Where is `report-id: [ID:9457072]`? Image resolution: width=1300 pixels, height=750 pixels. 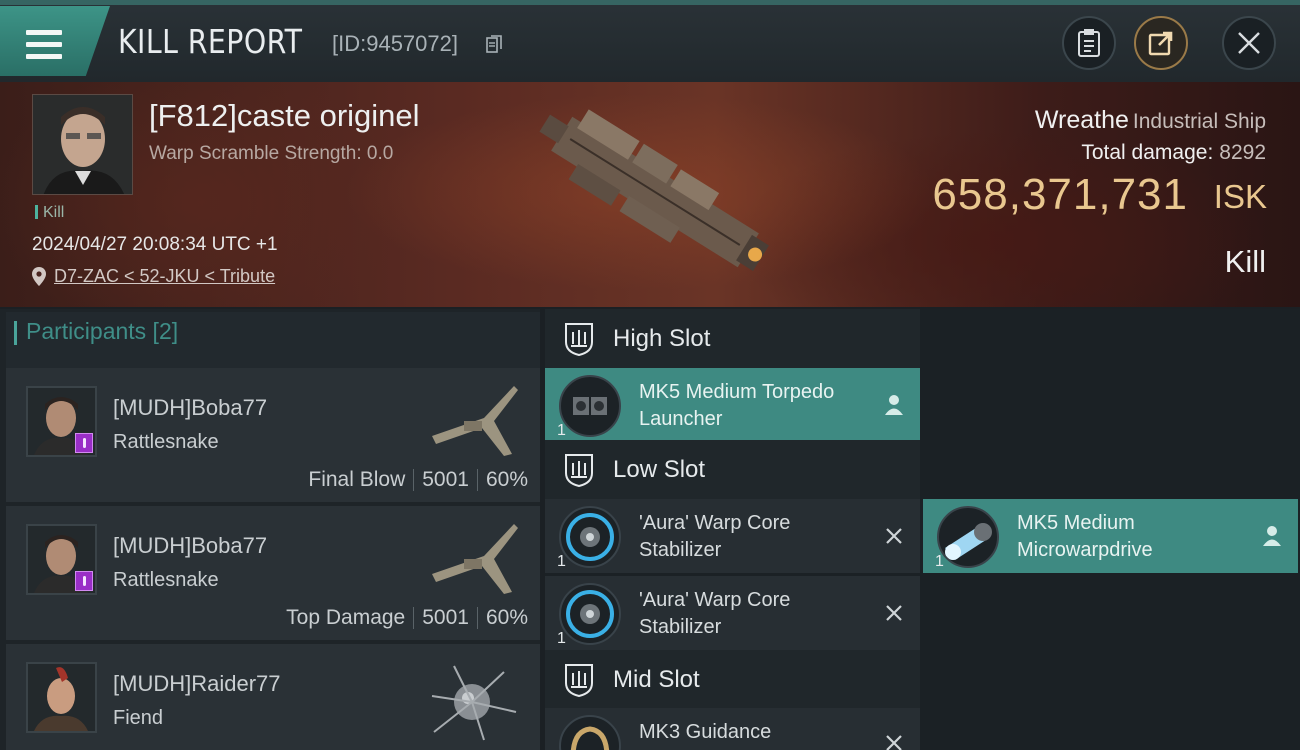 report-id: [ID:9457072] is located at coordinates (395, 43).